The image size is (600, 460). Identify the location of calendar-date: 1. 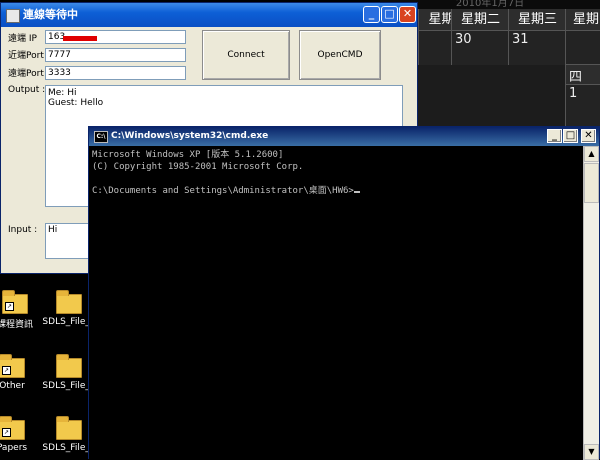
(573, 93).